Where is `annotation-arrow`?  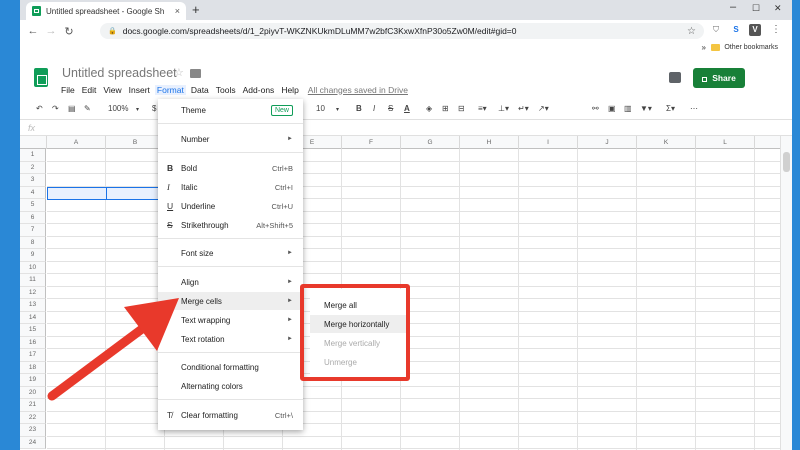 annotation-arrow is located at coordinates (113, 349).